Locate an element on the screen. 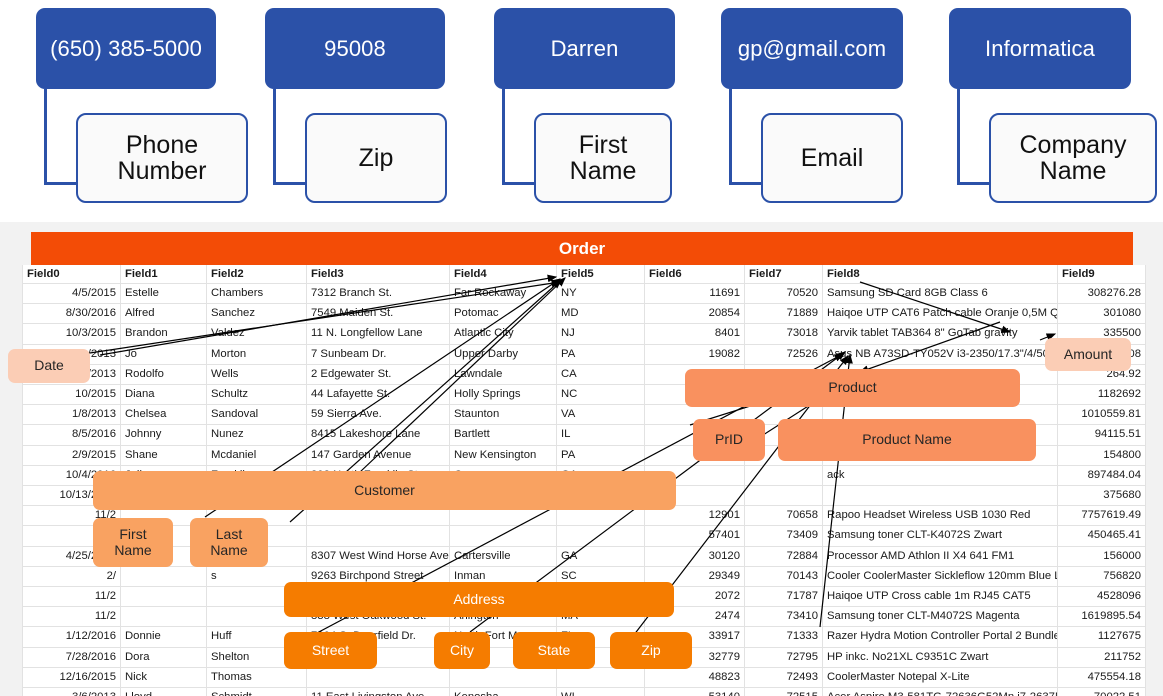 This screenshot has height=696, width=1163. cell-field7: 72515 is located at coordinates (783, 691).